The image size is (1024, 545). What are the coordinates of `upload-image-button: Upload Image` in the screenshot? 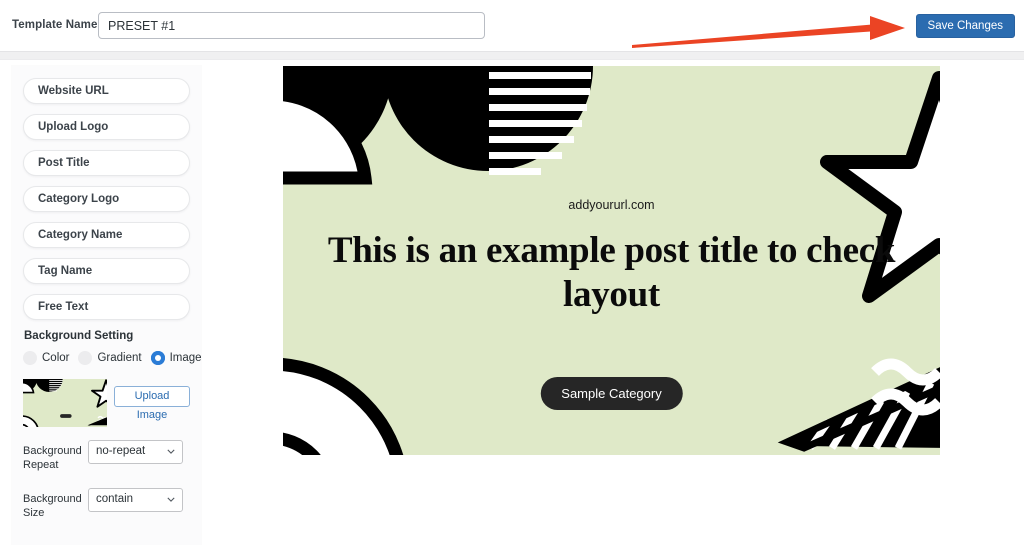 It's located at (152, 403).